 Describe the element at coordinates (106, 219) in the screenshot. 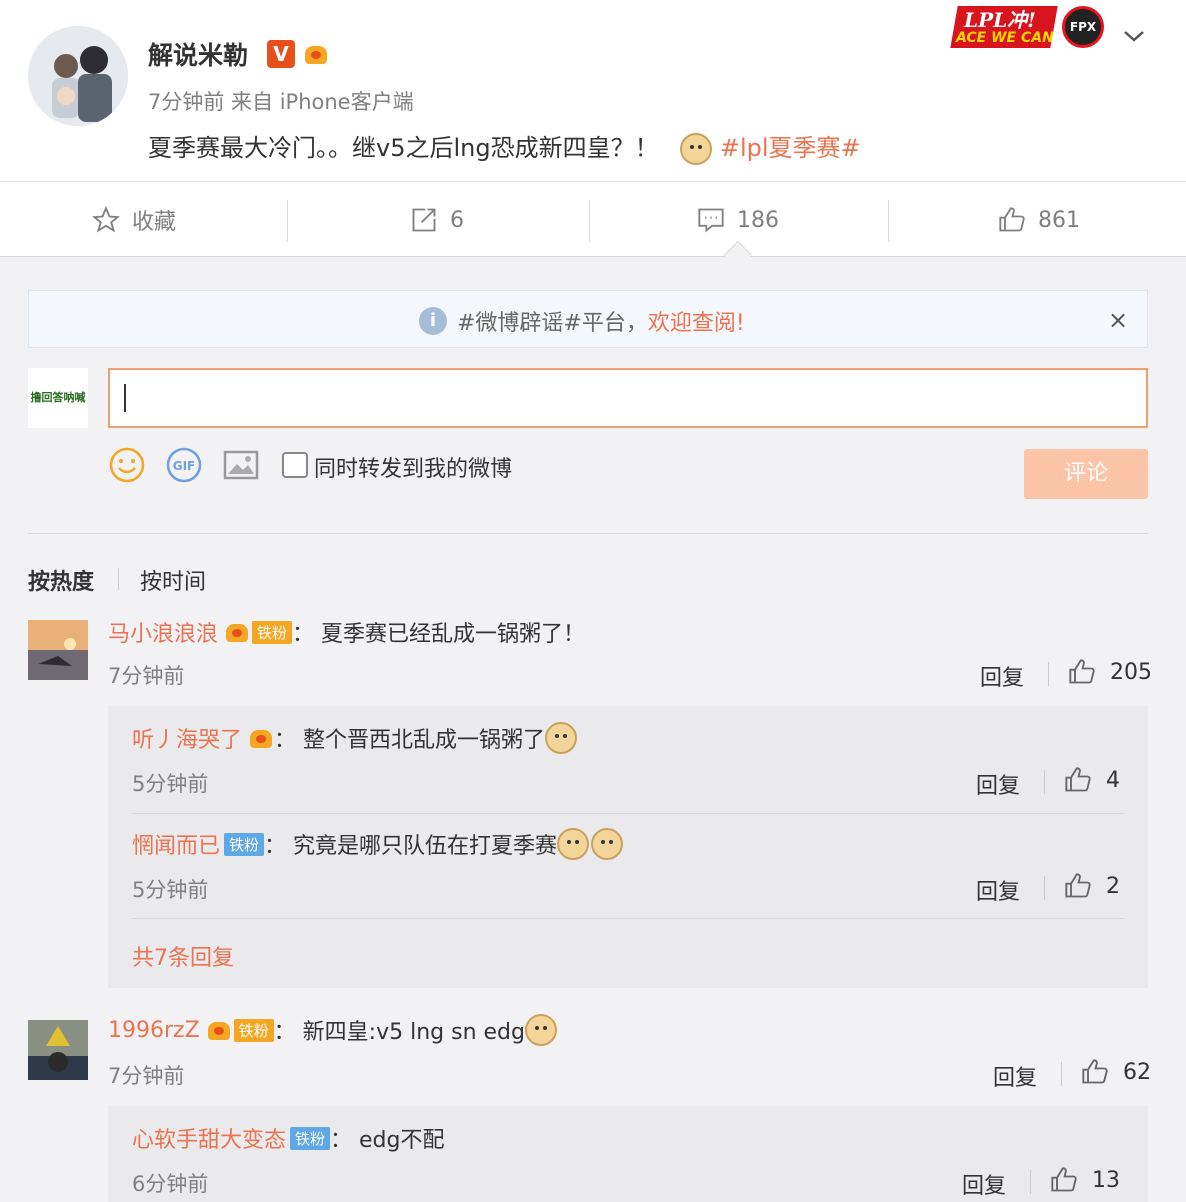

I see `star-icon` at that location.